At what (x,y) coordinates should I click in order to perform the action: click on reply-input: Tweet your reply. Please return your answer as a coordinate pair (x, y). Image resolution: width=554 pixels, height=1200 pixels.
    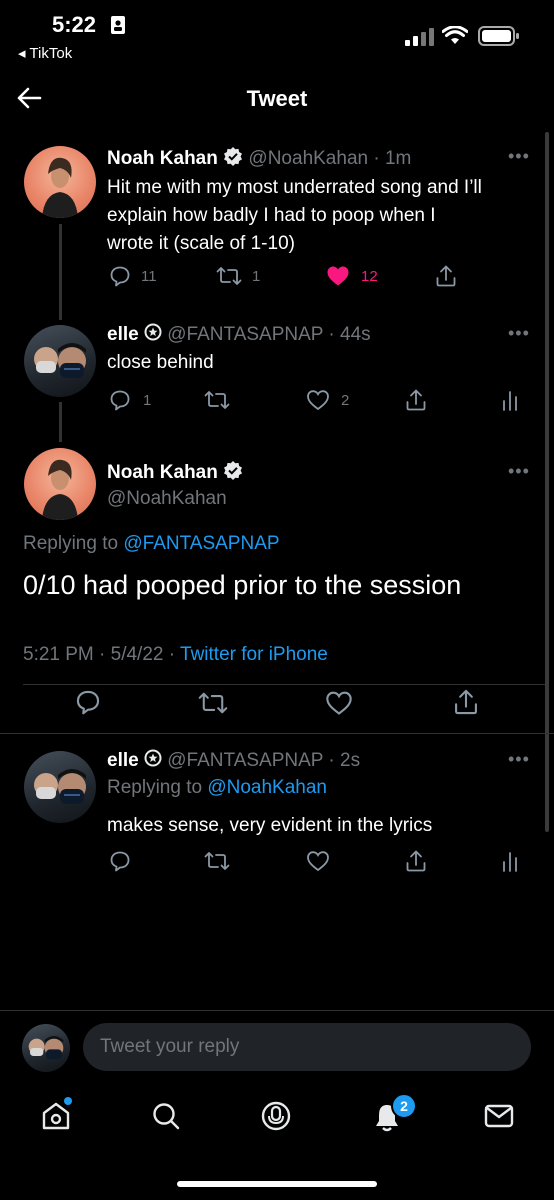
    Looking at the image, I should click on (307, 1047).